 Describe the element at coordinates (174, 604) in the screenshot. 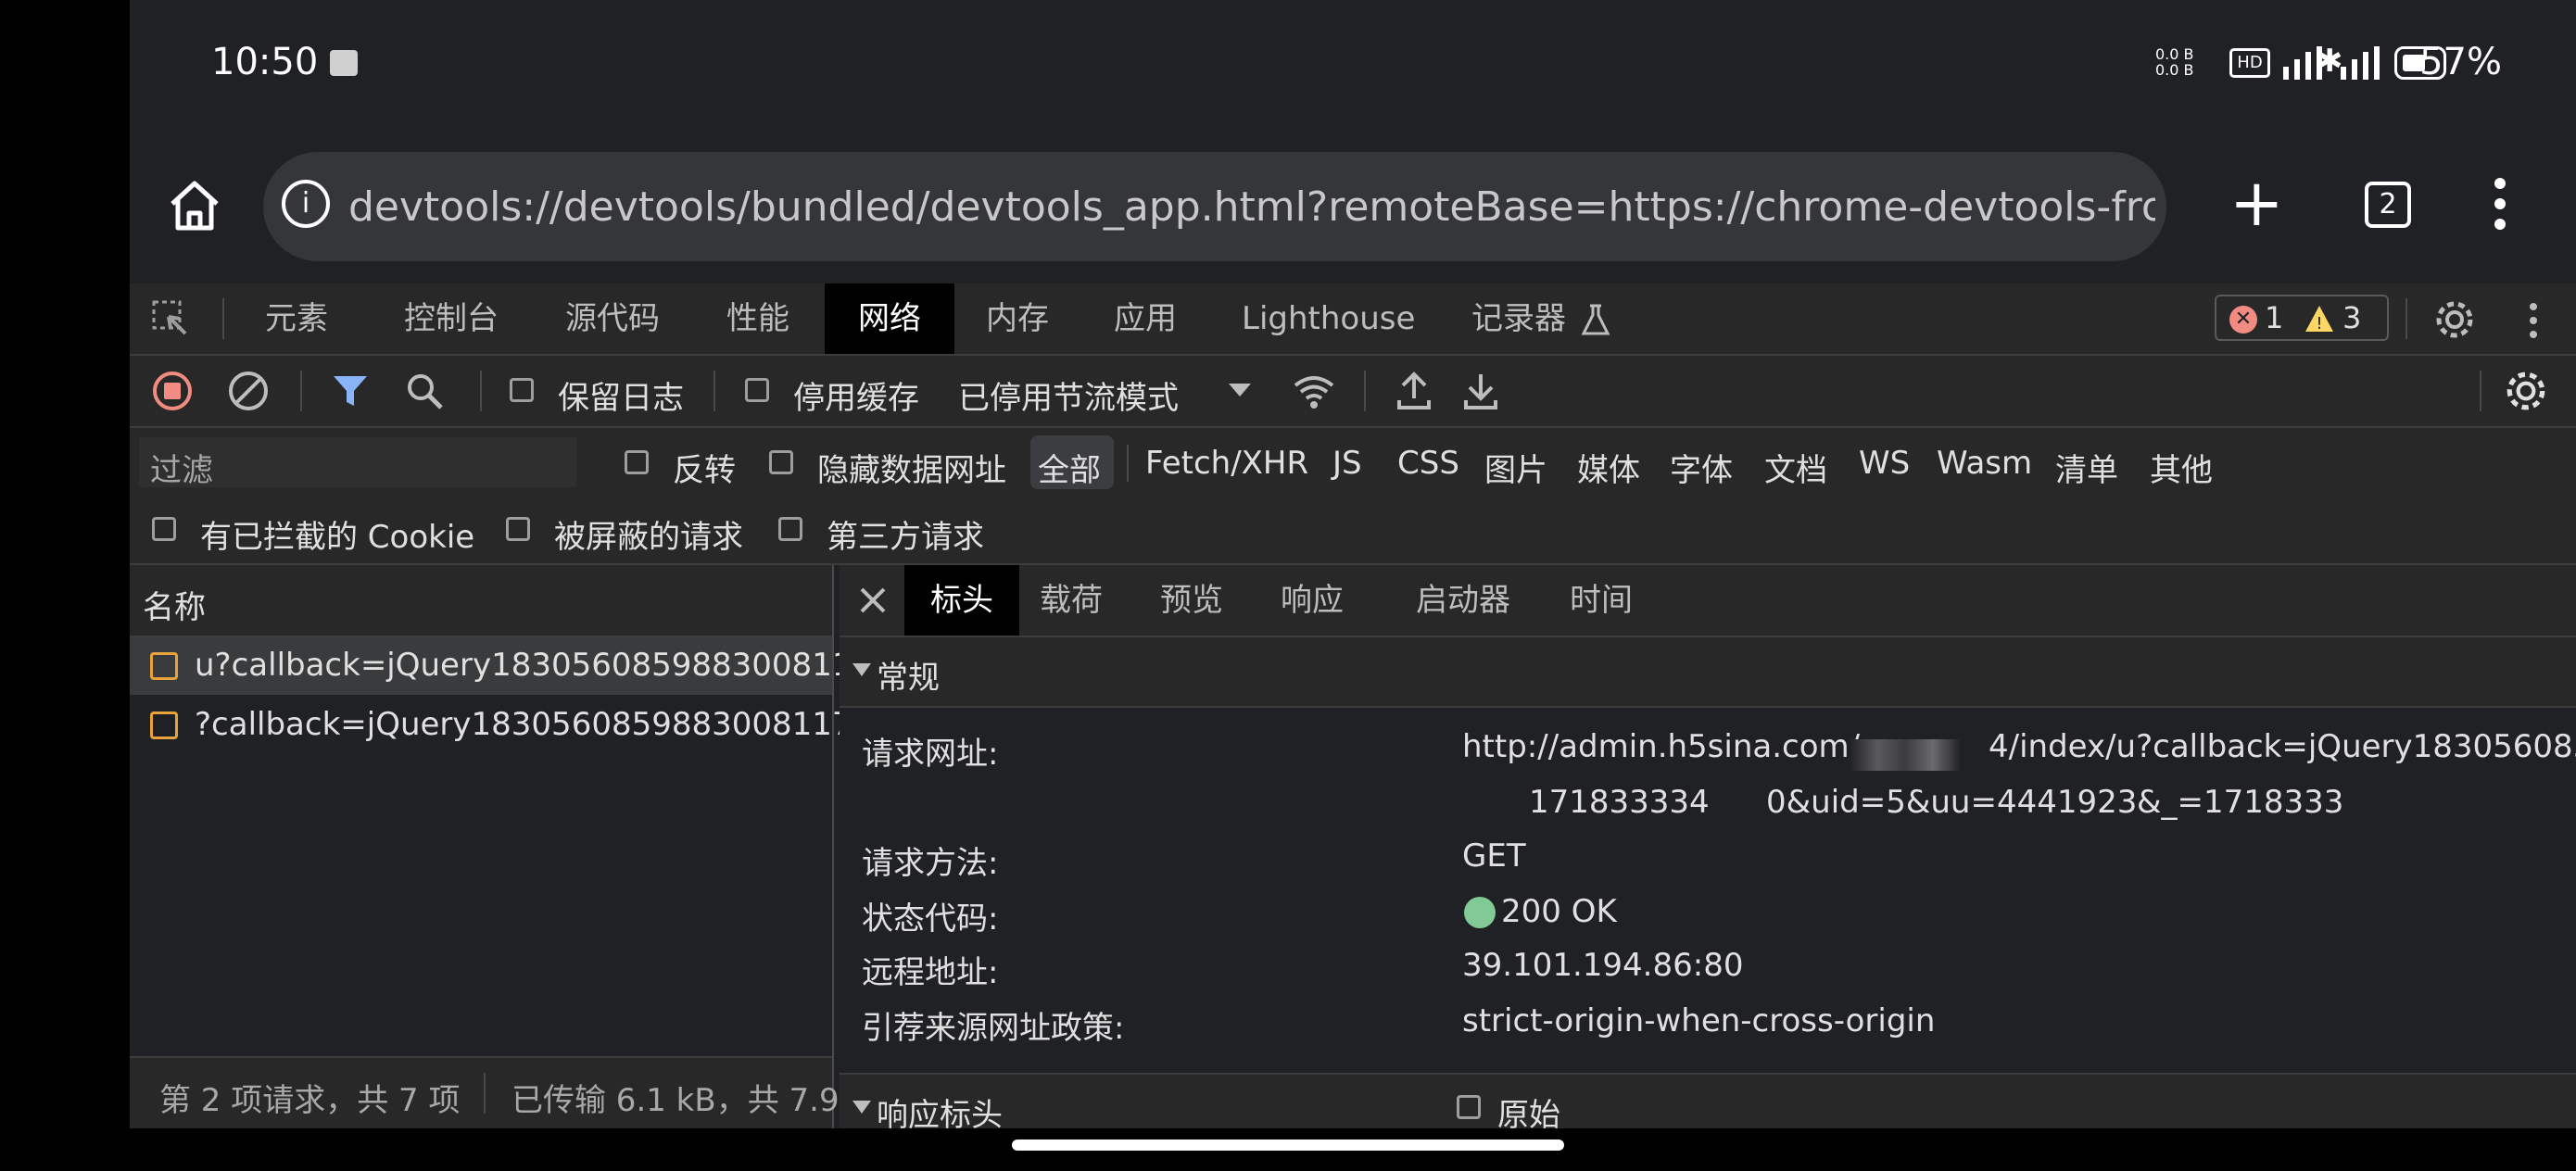

I see `name-column-header: 名称` at that location.